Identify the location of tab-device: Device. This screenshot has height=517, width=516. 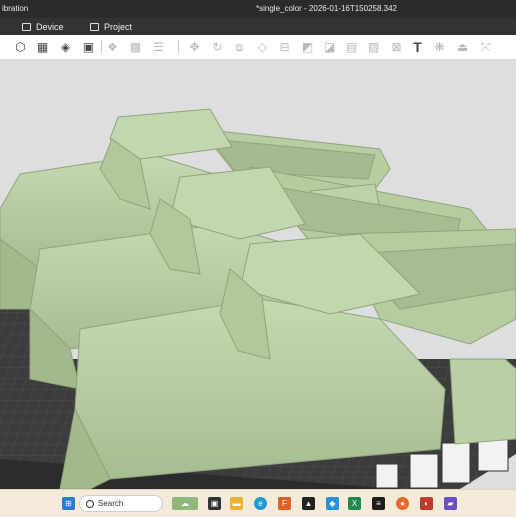
(43, 26).